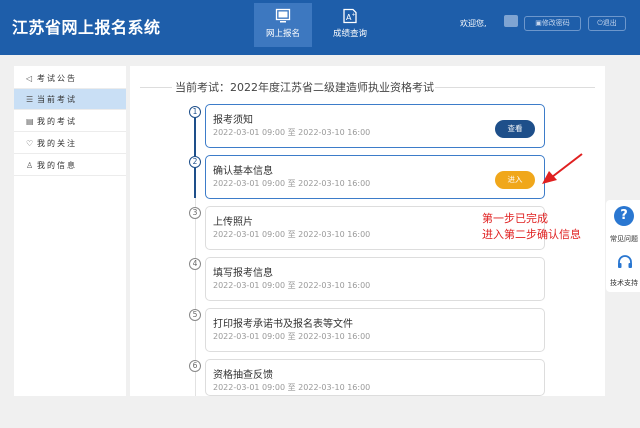  What do you see at coordinates (562, 168) in the screenshot?
I see `annotation-arrow-icon` at bounding box center [562, 168].